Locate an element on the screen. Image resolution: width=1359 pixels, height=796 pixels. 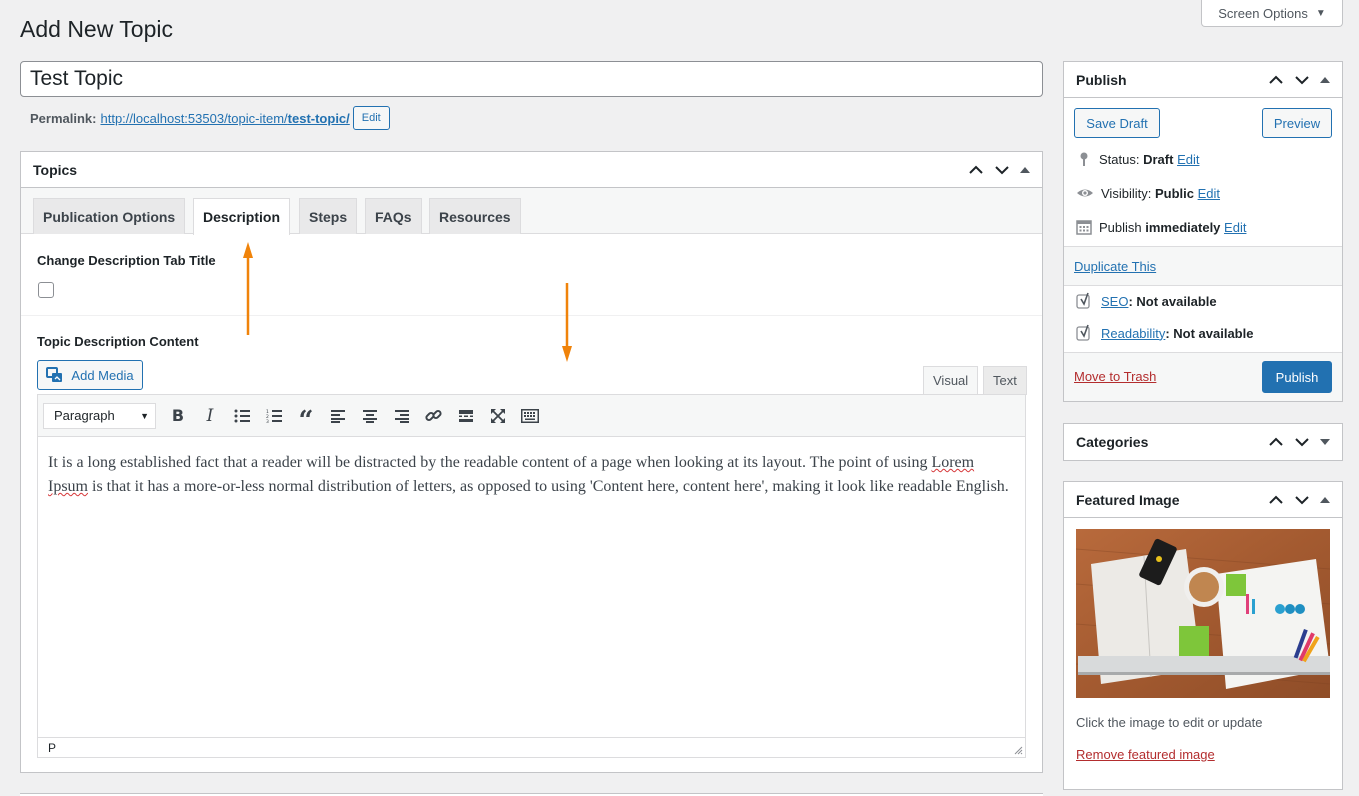
duplicate-section: Duplicate This is located at coordinates (1203, 266).